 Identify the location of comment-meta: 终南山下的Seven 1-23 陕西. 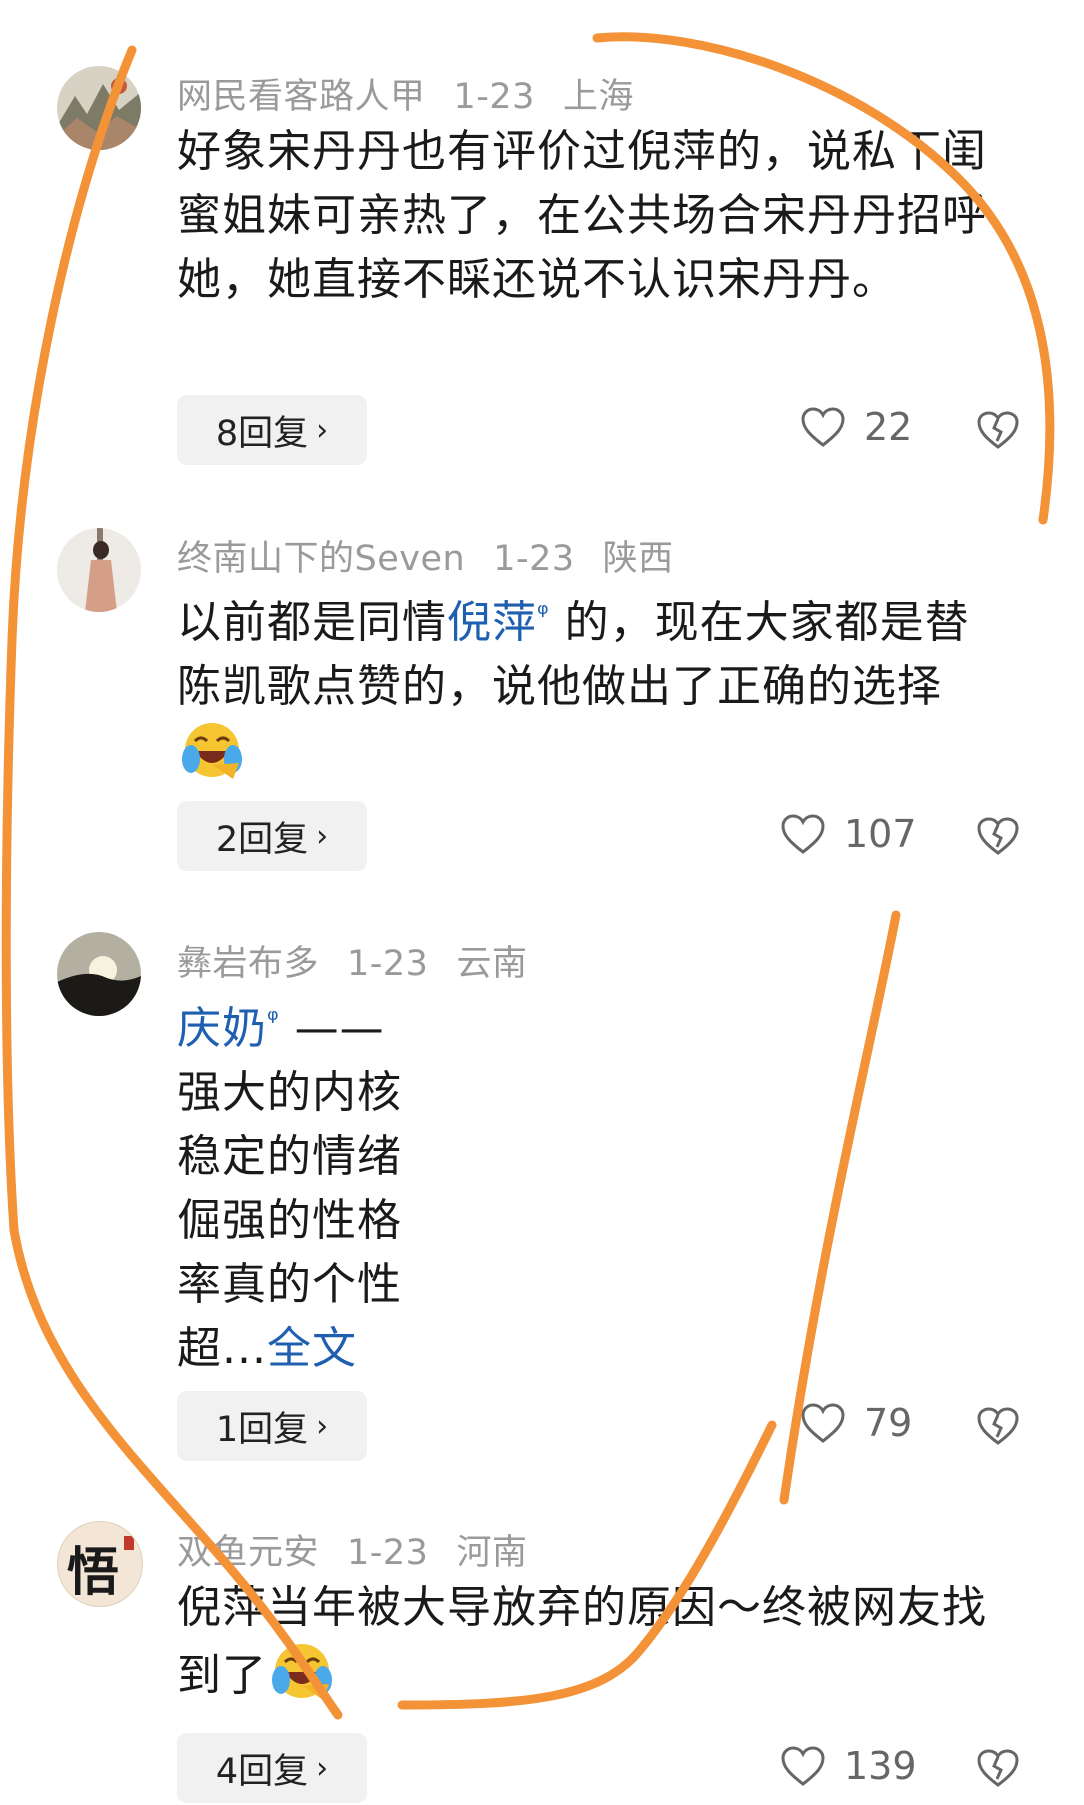
(439, 555).